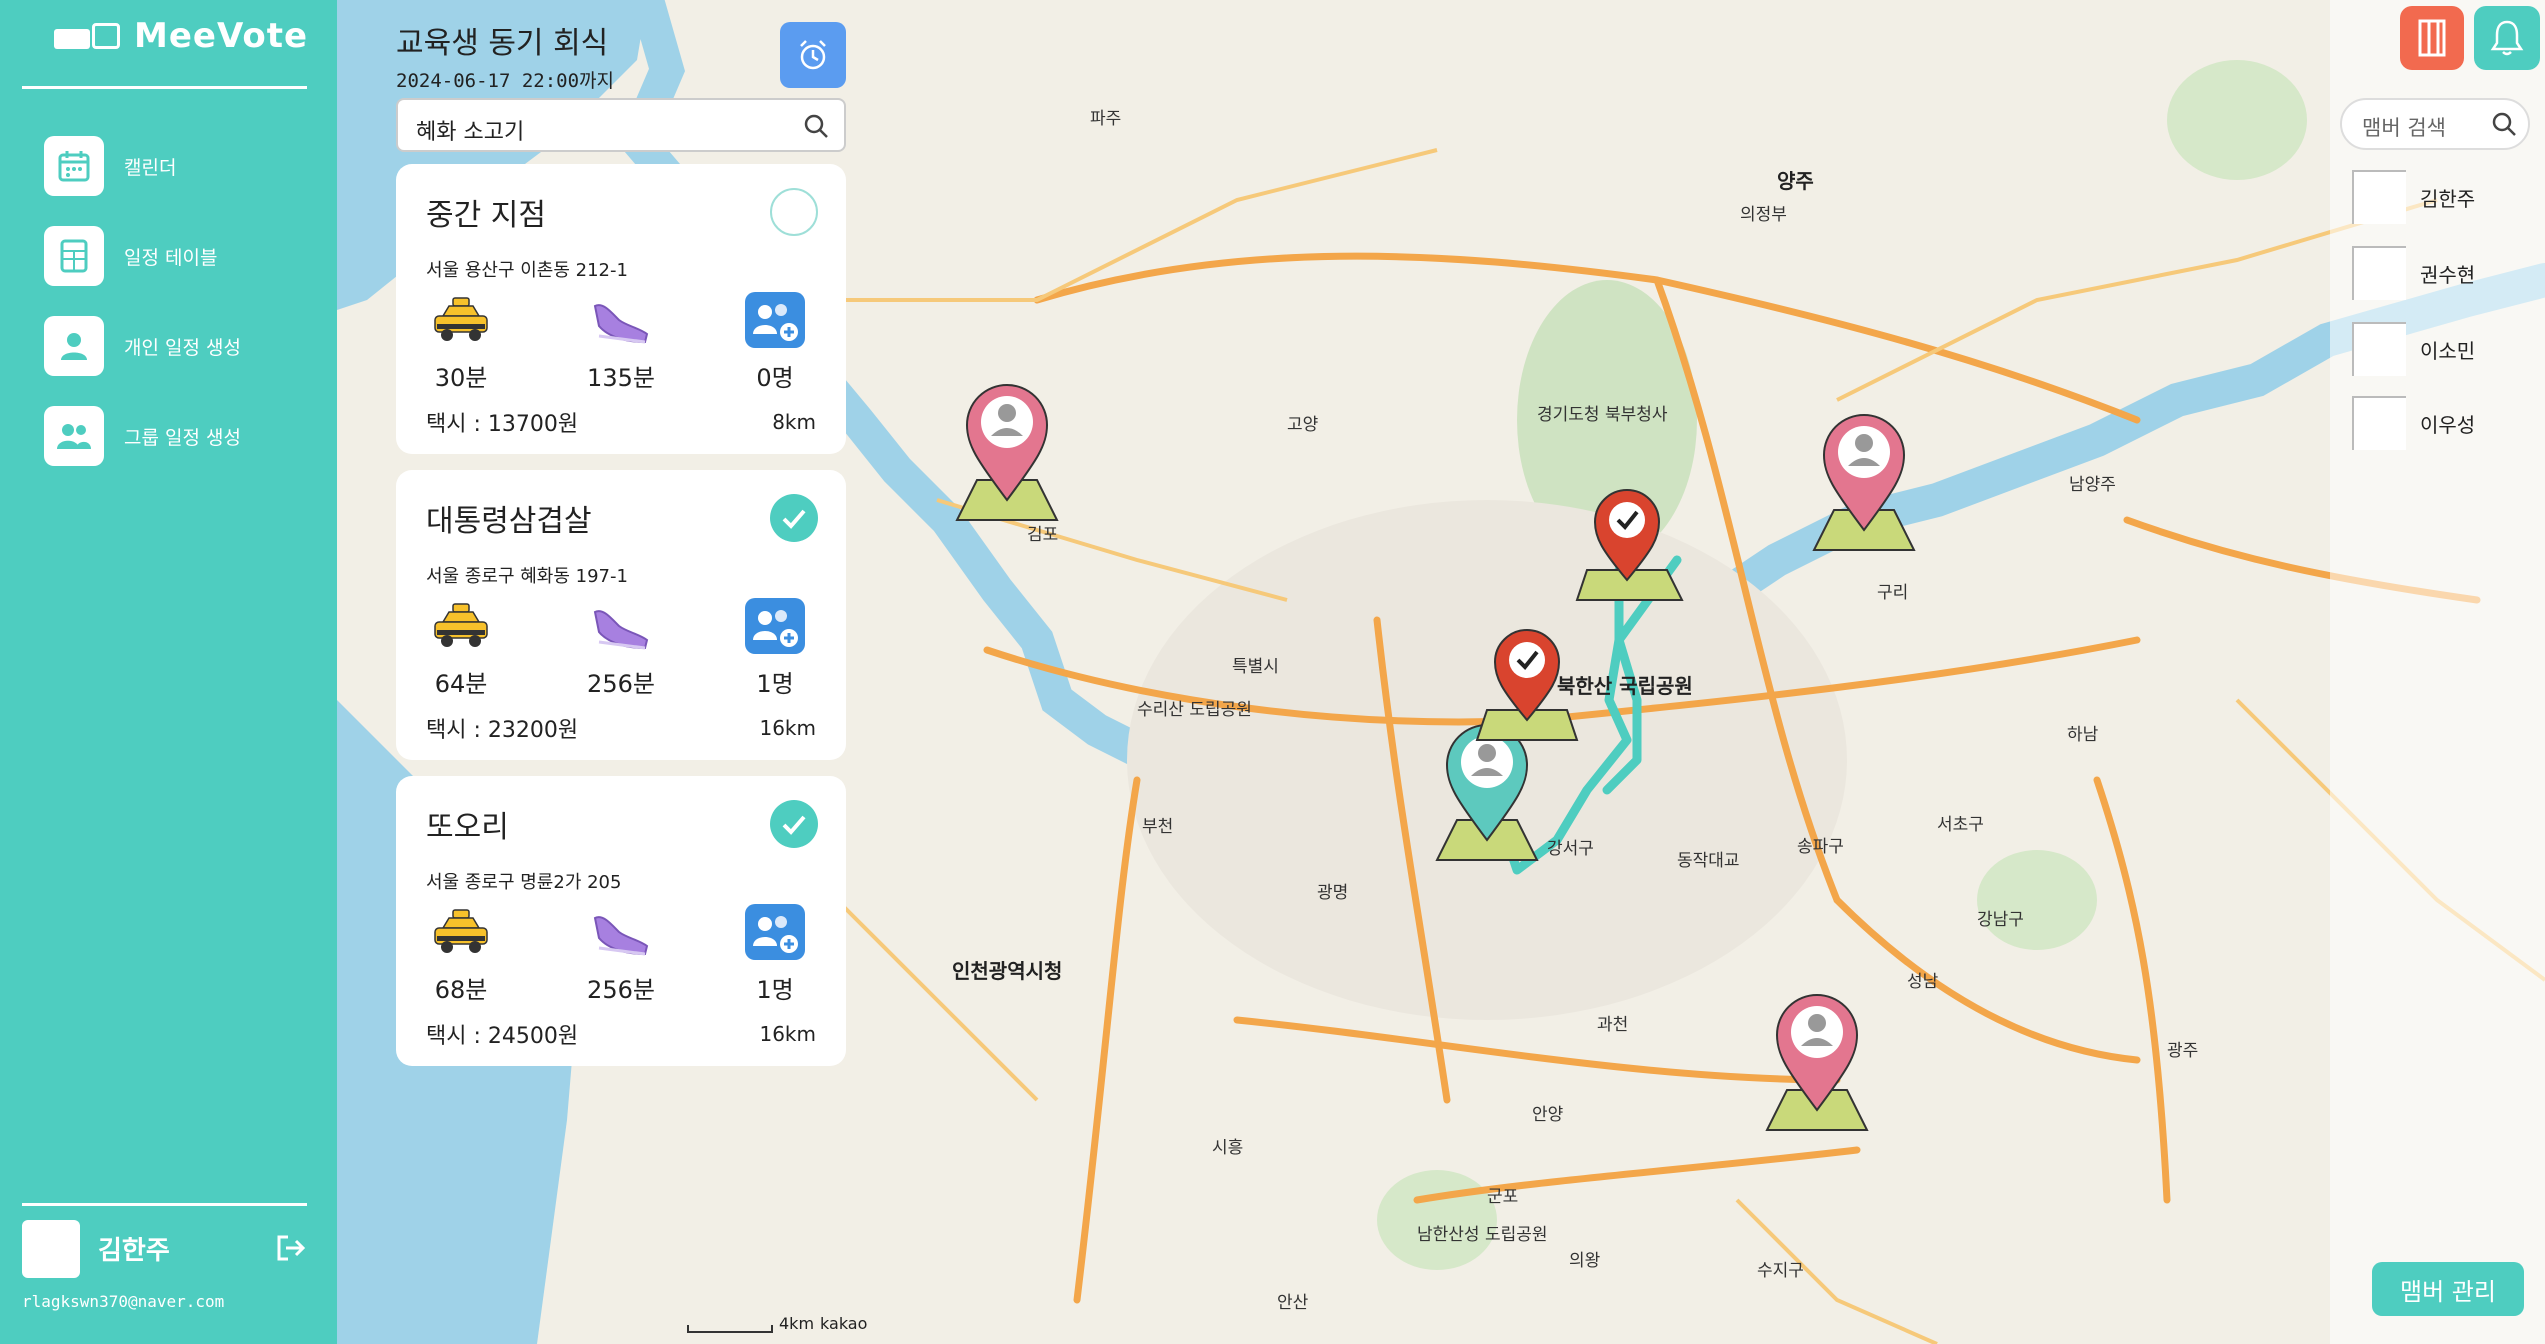  I want to click on sidebar-item-label: 개인 일정 생성, so click(182, 347).